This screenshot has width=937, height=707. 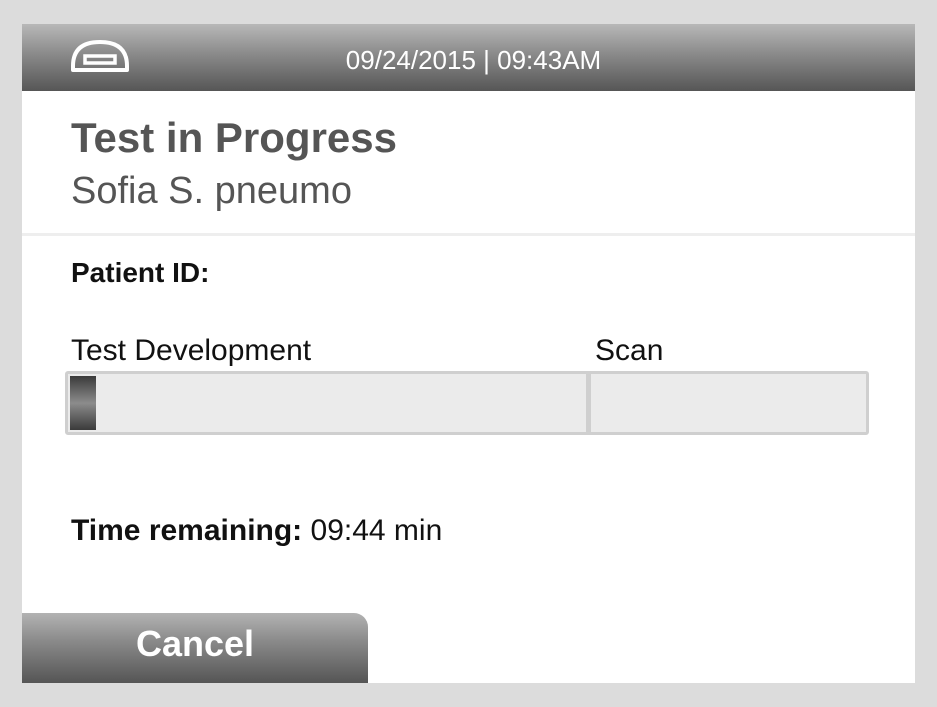 What do you see at coordinates (140, 272) in the screenshot?
I see `patient-id-label: Patient ID:` at bounding box center [140, 272].